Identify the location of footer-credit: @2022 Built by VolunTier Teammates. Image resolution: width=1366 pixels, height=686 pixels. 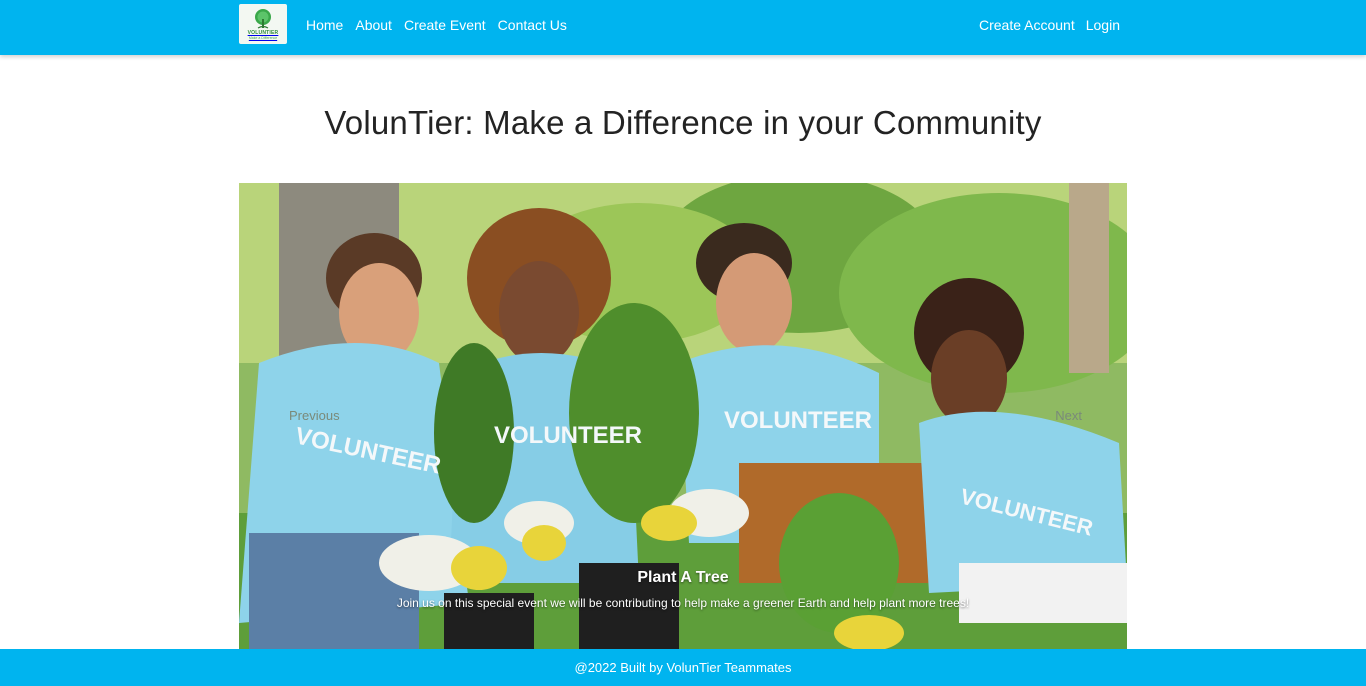
(683, 667).